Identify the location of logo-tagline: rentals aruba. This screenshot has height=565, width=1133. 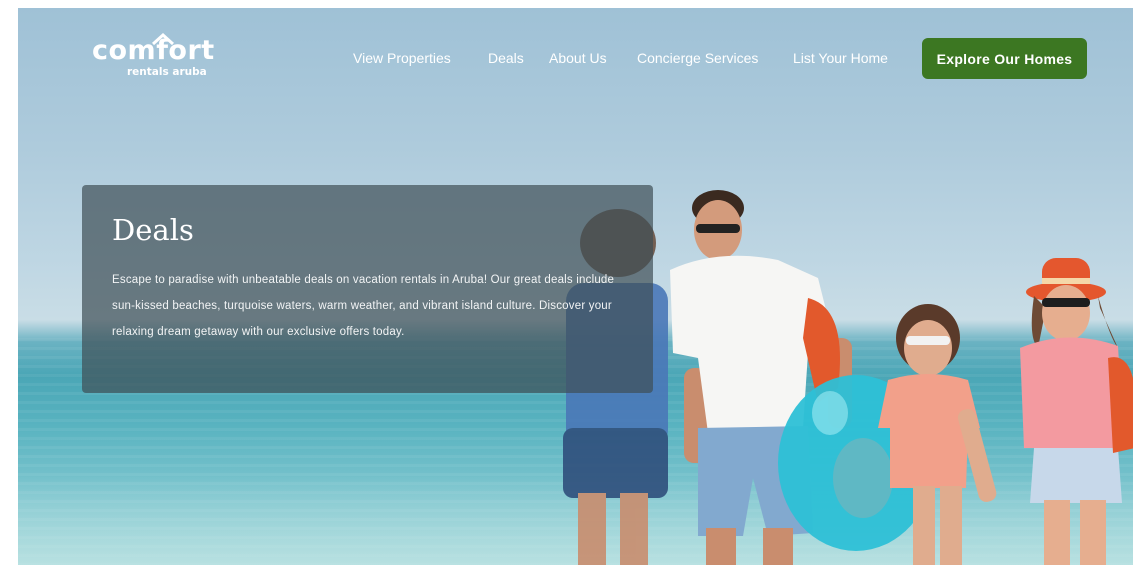
(167, 72).